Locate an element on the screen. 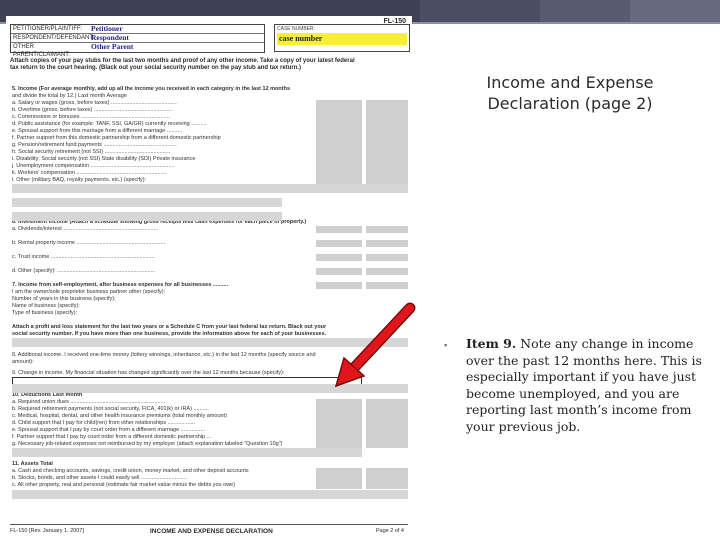 Image resolution: width=720 pixels, height=540 pixels. caption-label: PETITIONER/PLAINTIFF: is located at coordinates (48, 29).